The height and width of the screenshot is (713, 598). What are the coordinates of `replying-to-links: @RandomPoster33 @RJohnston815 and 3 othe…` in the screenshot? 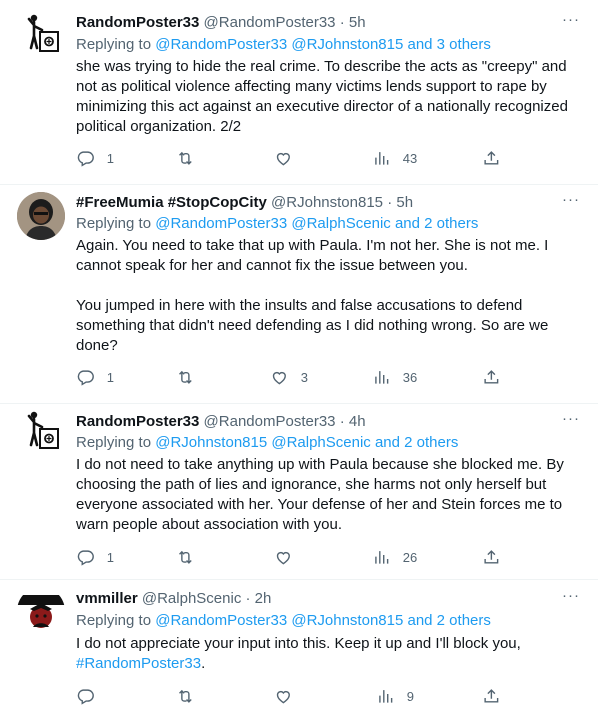 It's located at (323, 44).